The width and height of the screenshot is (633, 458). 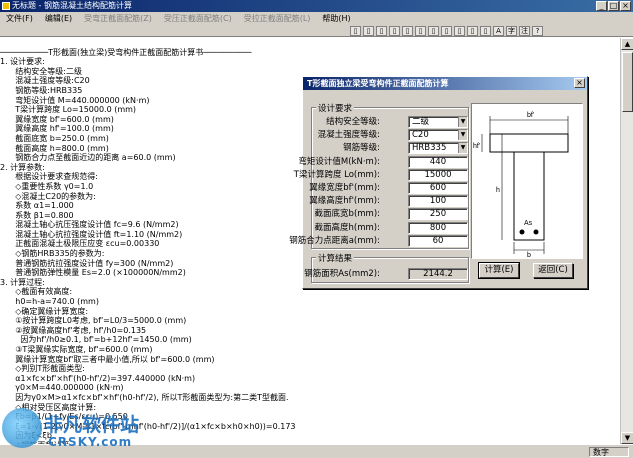 What do you see at coordinates (388, 201) in the screenshot?
I see `input-row: 翼缘高度hf'(mm): 100` at bounding box center [388, 201].